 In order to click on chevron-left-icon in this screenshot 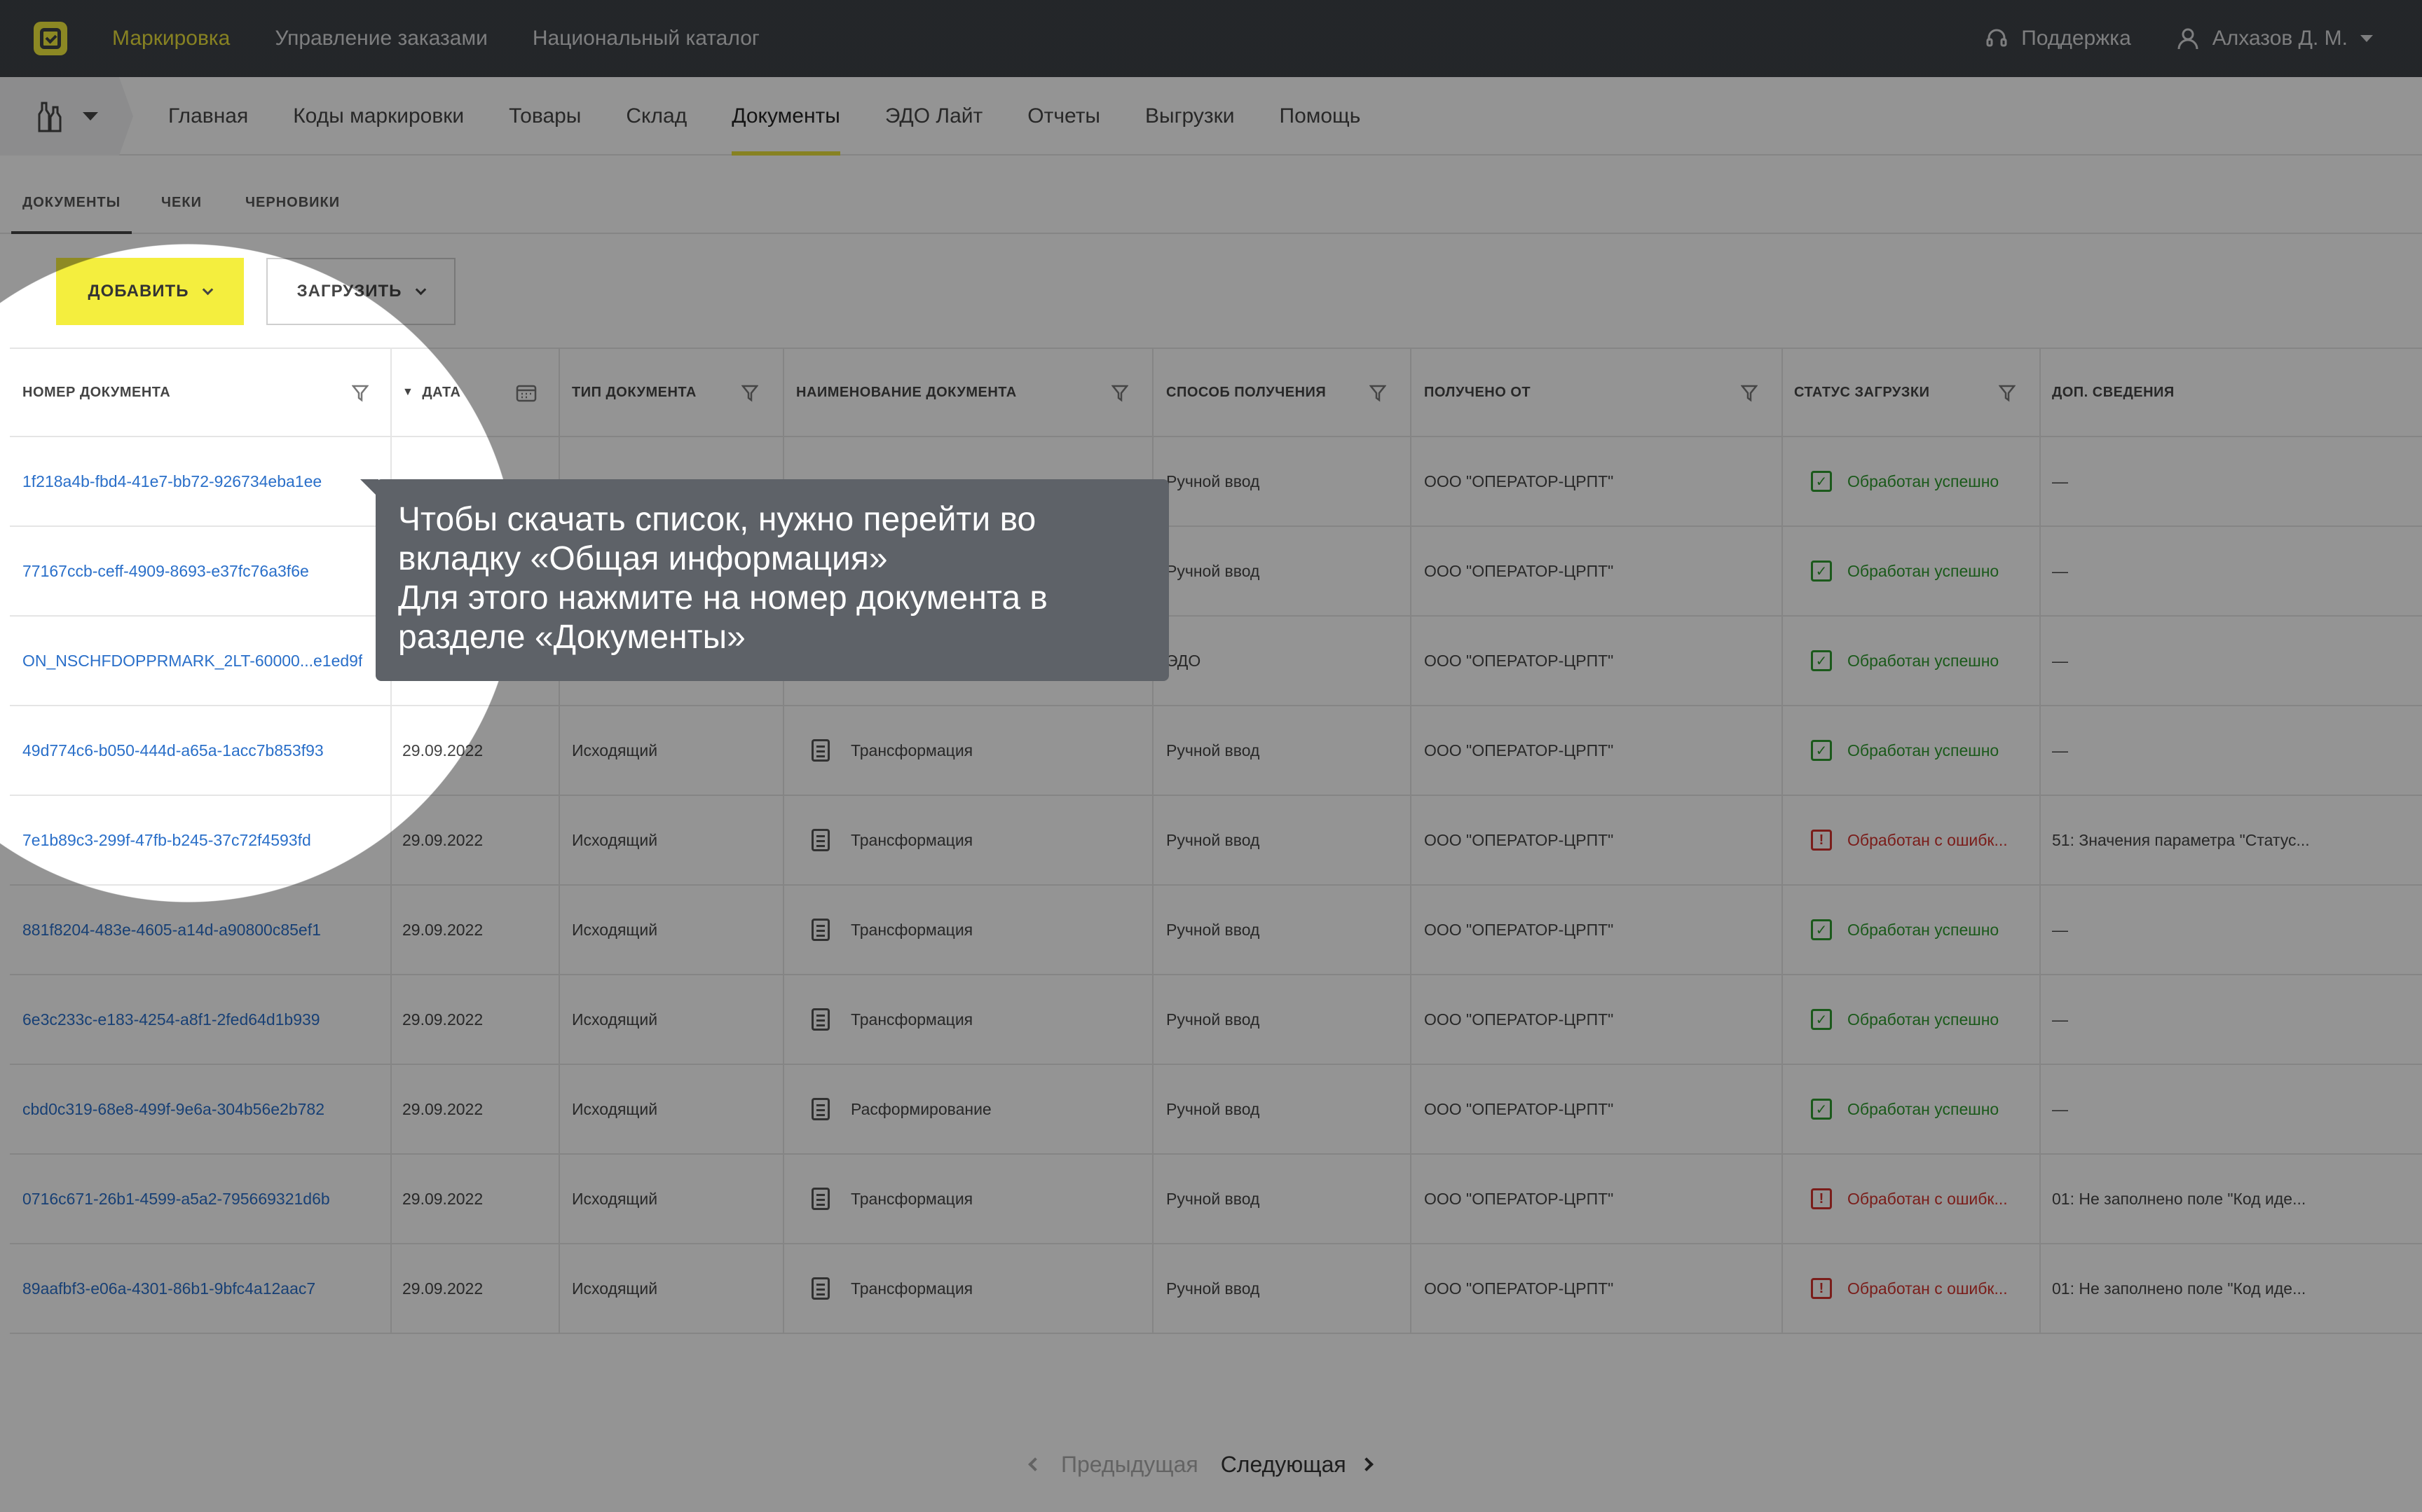, I will do `click(1035, 1464)`.